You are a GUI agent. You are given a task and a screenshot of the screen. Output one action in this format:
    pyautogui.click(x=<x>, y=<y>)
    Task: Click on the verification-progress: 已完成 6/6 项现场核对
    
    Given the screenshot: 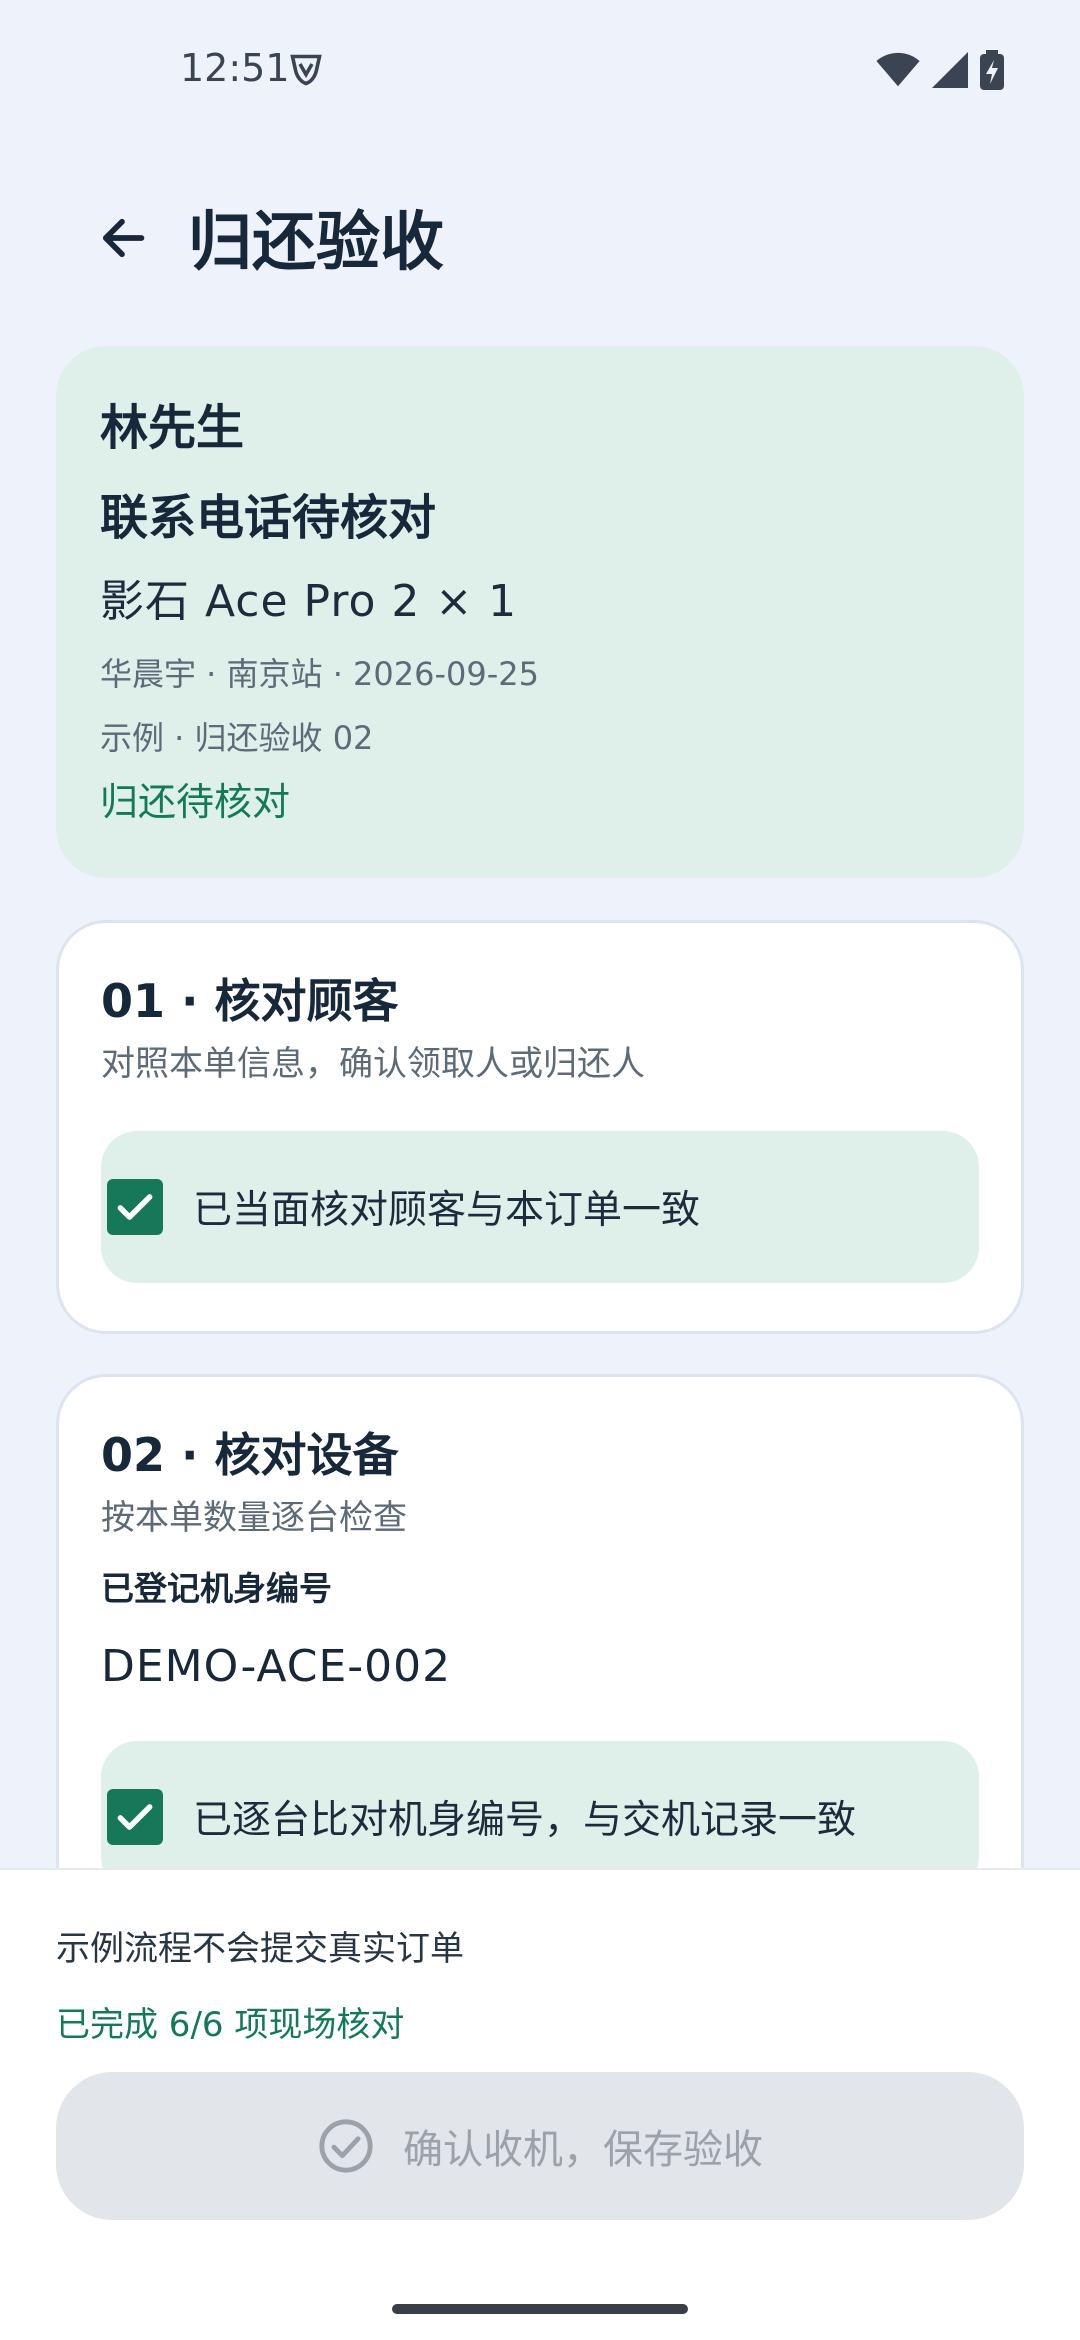 What is the action you would take?
    pyautogui.click(x=230, y=2025)
    